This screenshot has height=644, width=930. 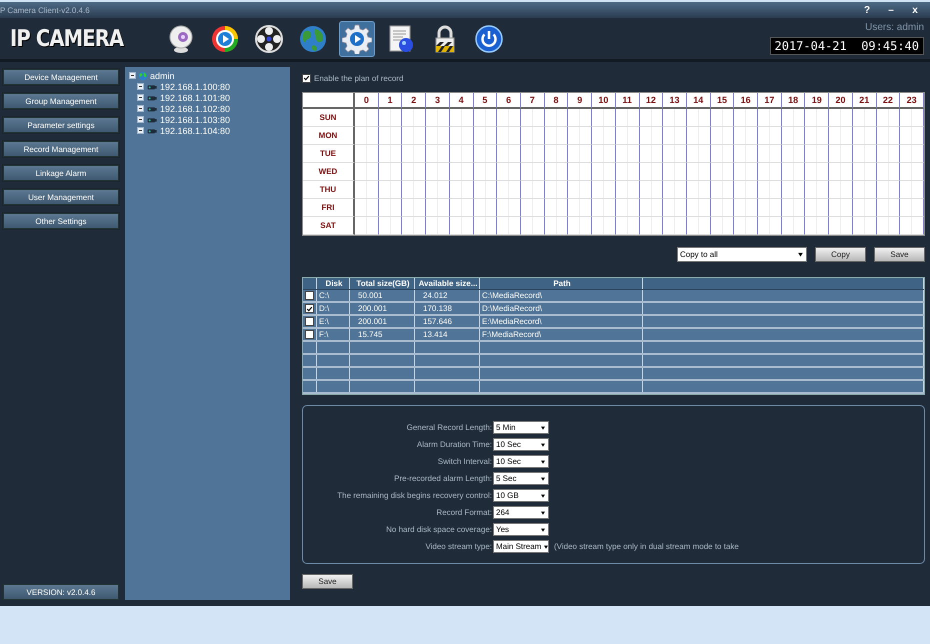 I want to click on nav-button: Other Settings, so click(x=61, y=221).